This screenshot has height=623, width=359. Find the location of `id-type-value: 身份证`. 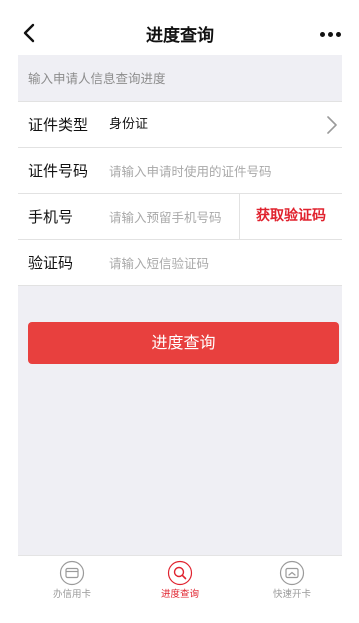

id-type-value: 身份证 is located at coordinates (128, 125).